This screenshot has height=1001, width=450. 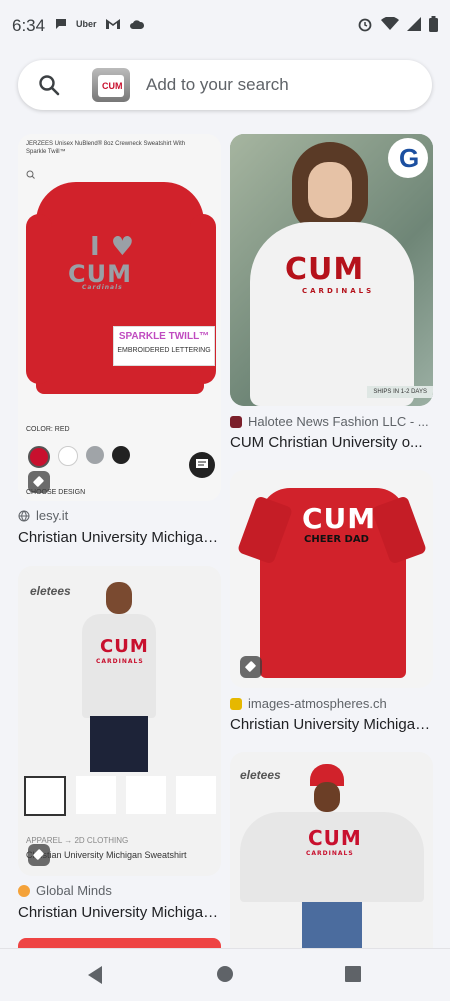 I want to click on result-image: CUM CARDINALS G SHIPS IN 1-2 DAYS, so click(x=331, y=270).